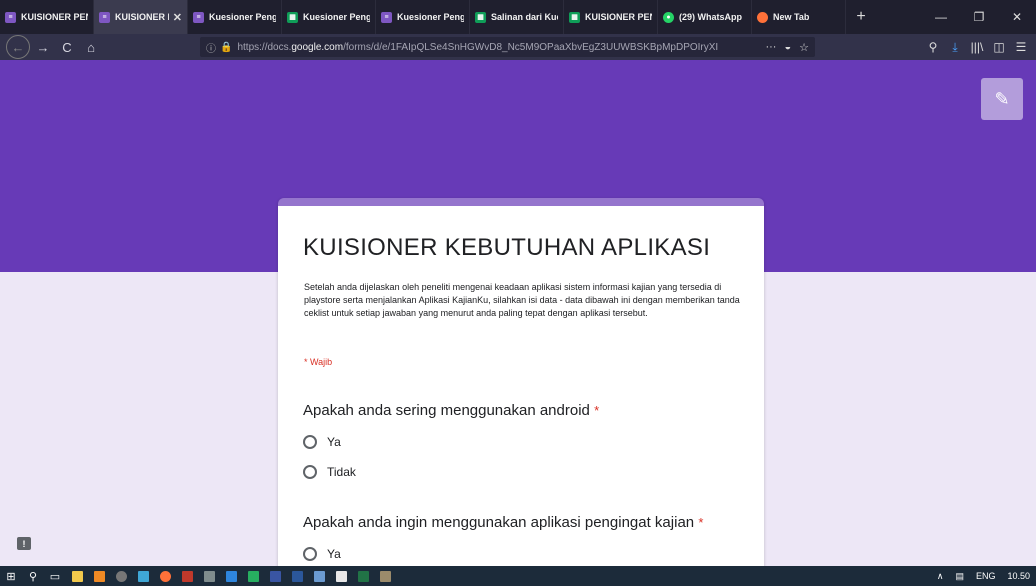  I want to click on home-button: ⌂, so click(91, 47).